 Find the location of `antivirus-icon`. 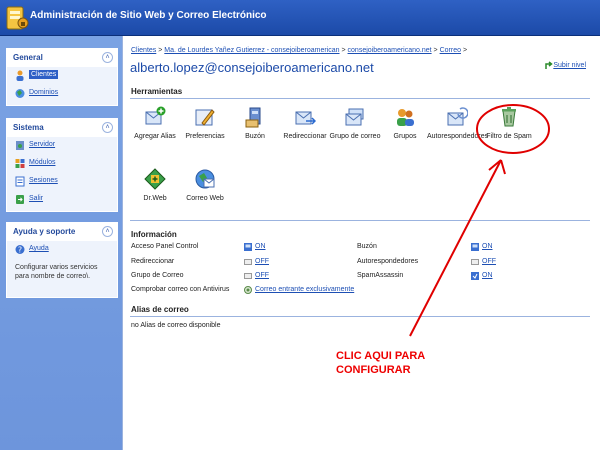

antivirus-icon is located at coordinates (248, 290).